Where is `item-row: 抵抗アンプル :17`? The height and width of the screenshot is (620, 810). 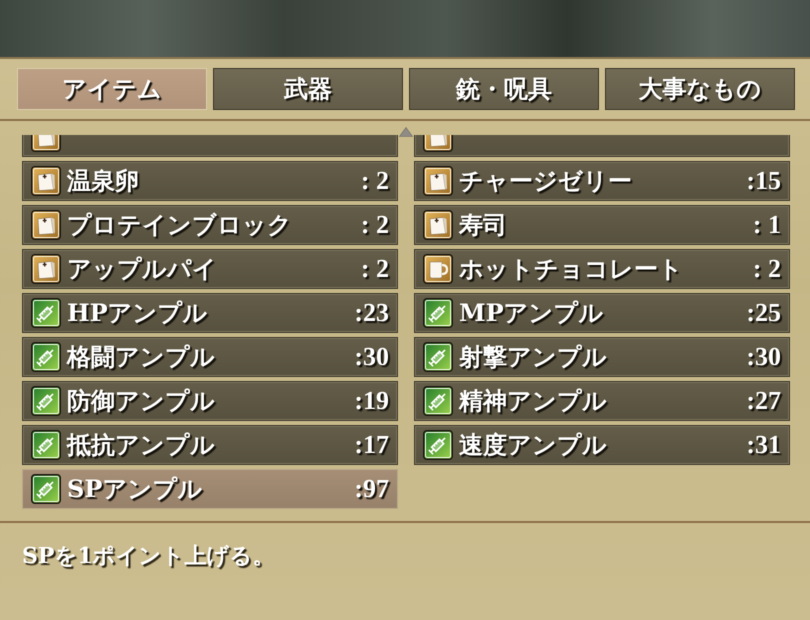 item-row: 抵抗アンプル :17 is located at coordinates (210, 445).